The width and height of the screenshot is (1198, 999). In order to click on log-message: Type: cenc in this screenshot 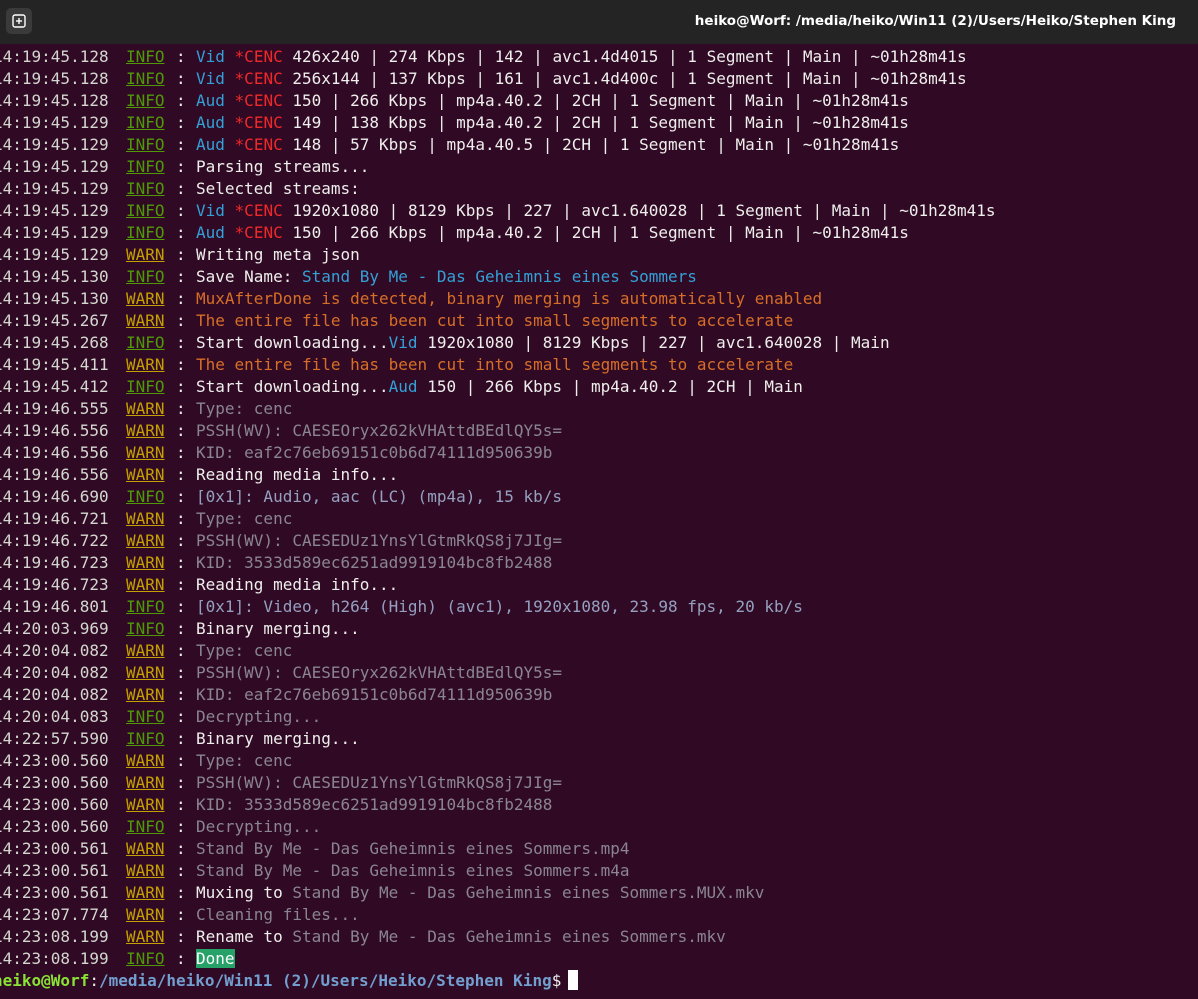, I will do `click(244, 651)`.